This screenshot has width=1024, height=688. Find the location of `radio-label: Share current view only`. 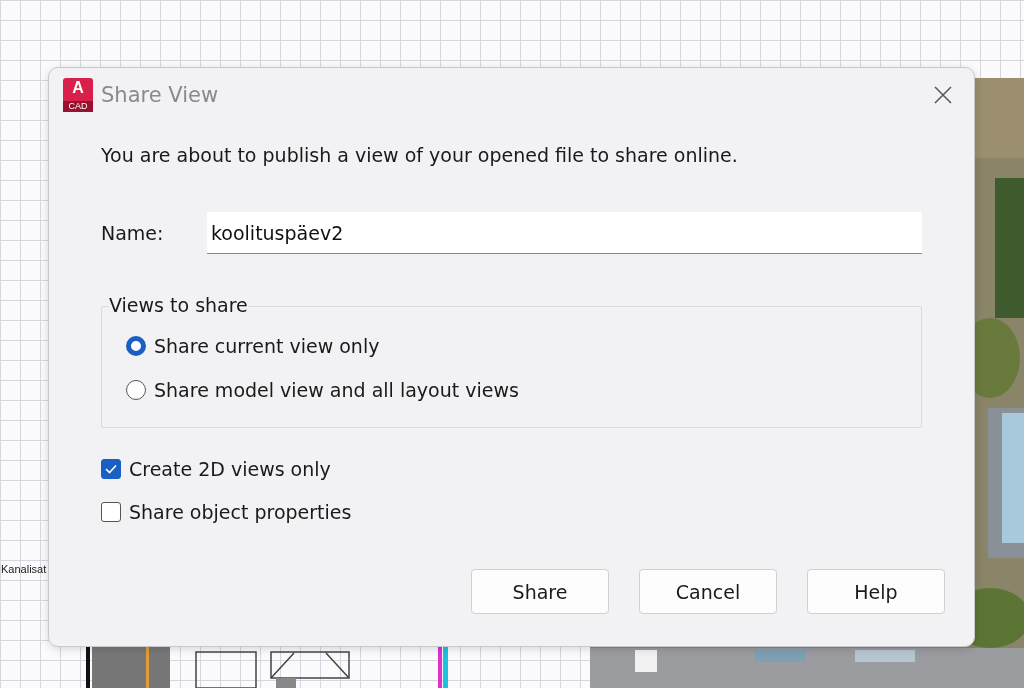

radio-label: Share current view only is located at coordinates (267, 346).